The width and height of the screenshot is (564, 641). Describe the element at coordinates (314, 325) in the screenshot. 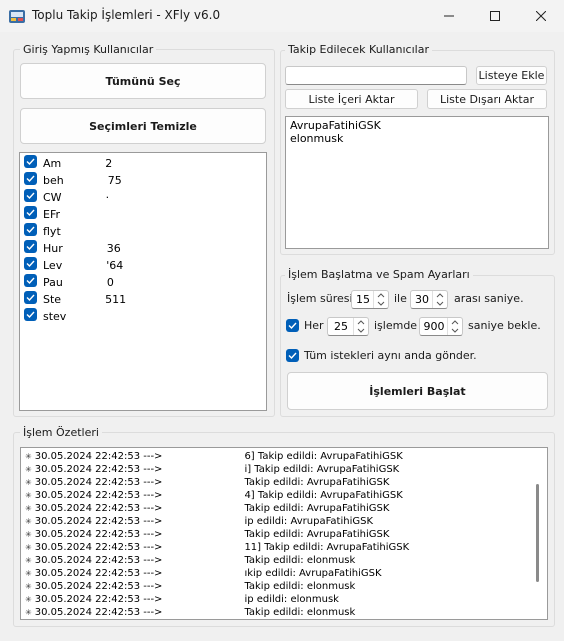

I see `every-label: Her` at that location.